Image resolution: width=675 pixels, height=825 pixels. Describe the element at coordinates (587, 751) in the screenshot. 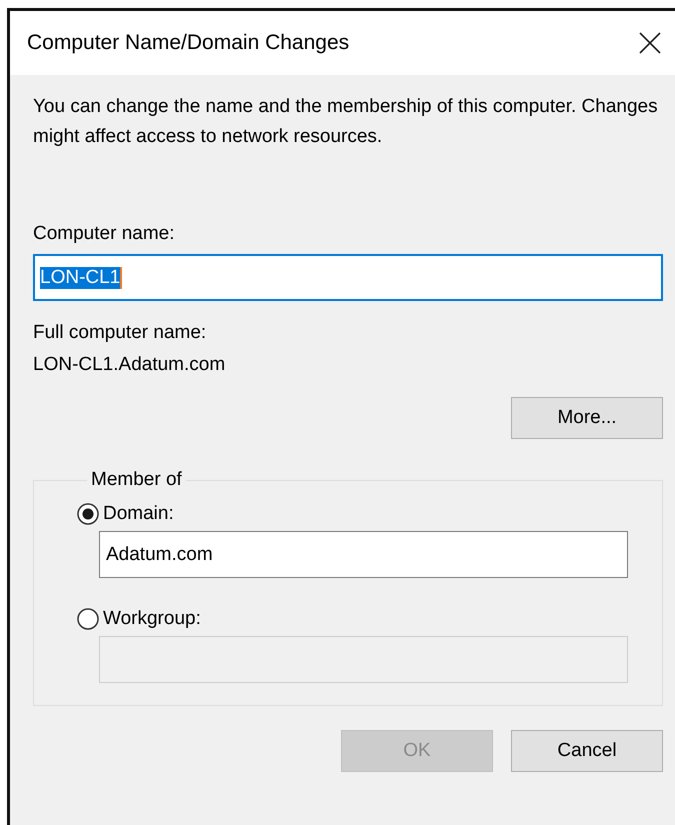

I see `dialog-button: Cancel` at that location.